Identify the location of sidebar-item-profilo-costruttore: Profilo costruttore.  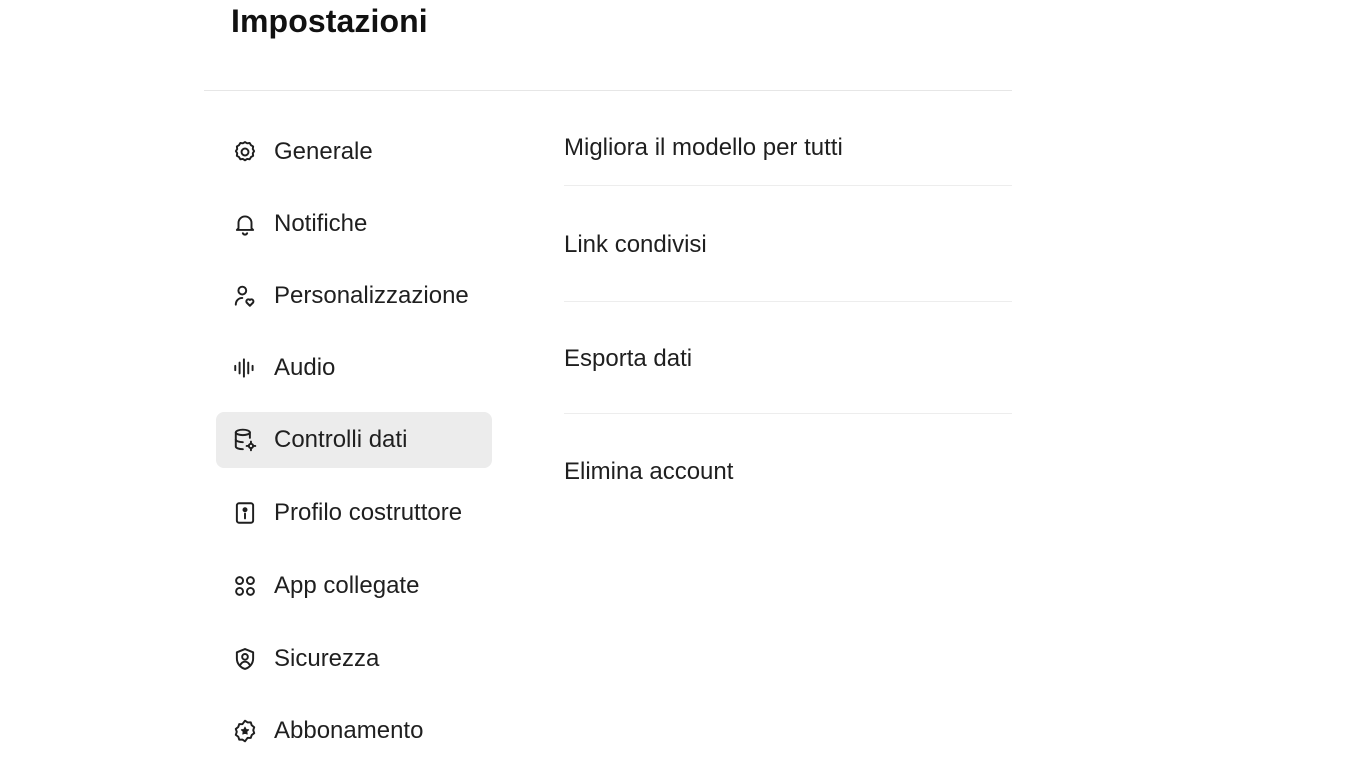
(354, 513).